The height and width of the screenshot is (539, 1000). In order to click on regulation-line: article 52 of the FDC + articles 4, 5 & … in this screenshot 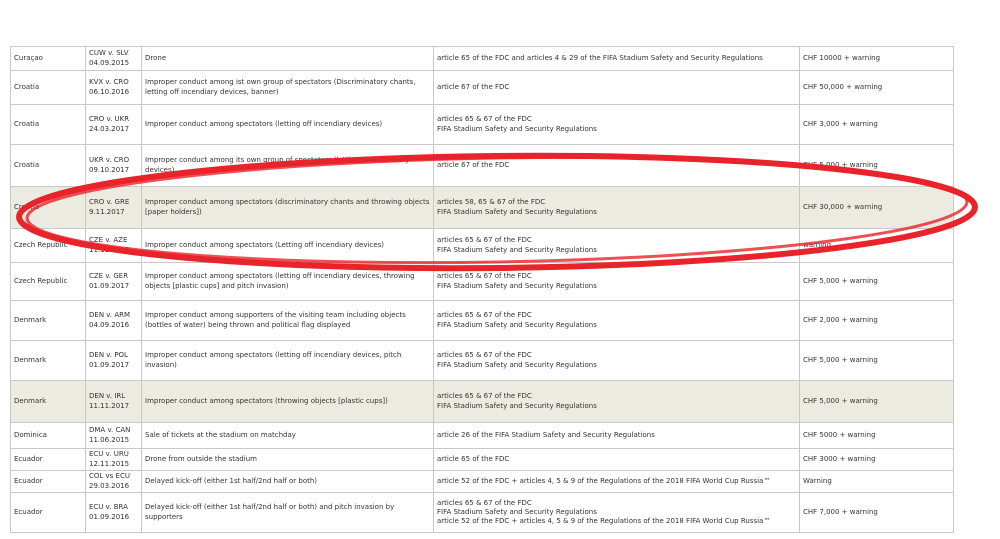, I will do `click(604, 480)`.